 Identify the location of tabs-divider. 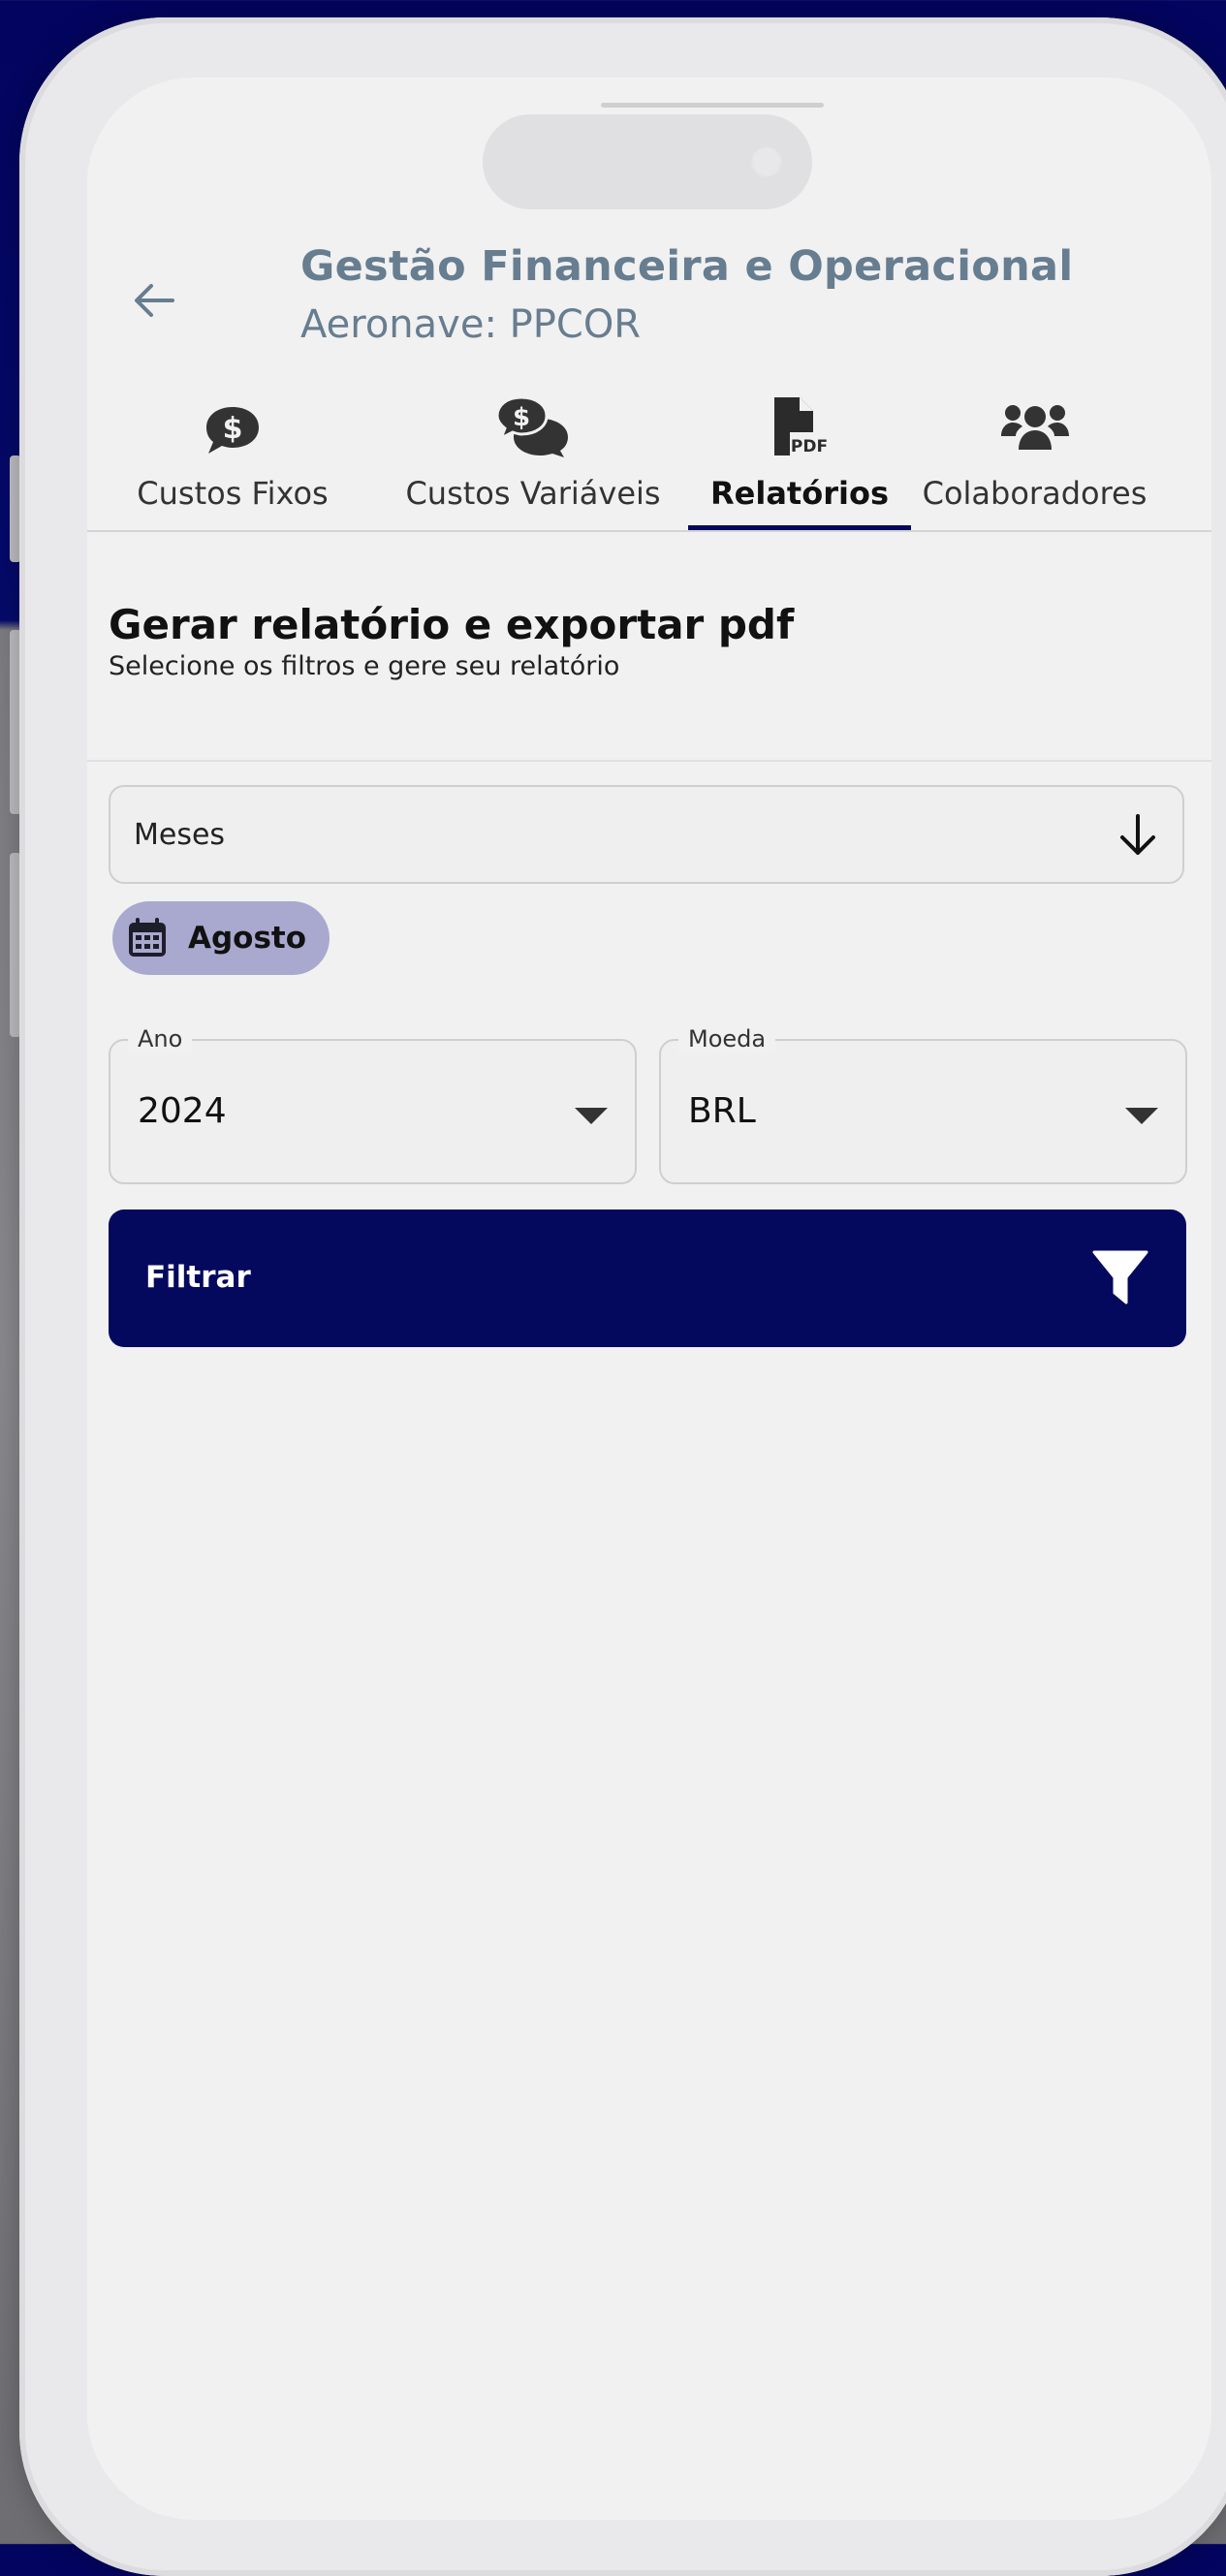
(649, 531).